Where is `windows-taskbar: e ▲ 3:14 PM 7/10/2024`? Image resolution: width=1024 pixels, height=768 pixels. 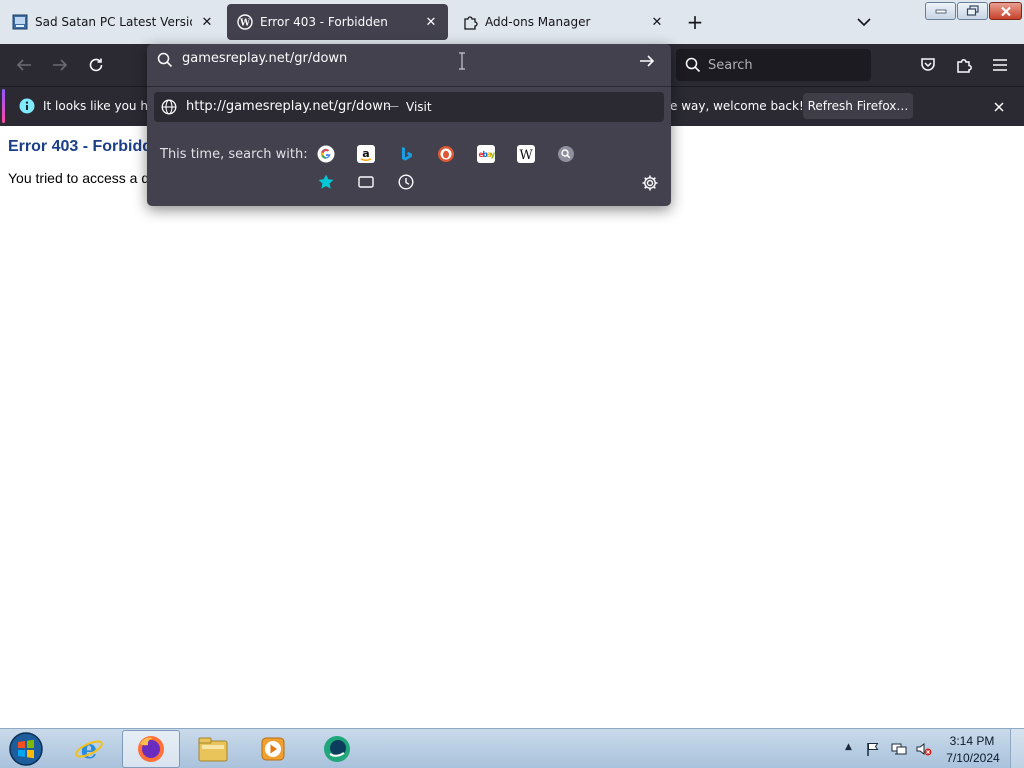 windows-taskbar: e ▲ 3:14 PM 7/10/2024 is located at coordinates (512, 748).